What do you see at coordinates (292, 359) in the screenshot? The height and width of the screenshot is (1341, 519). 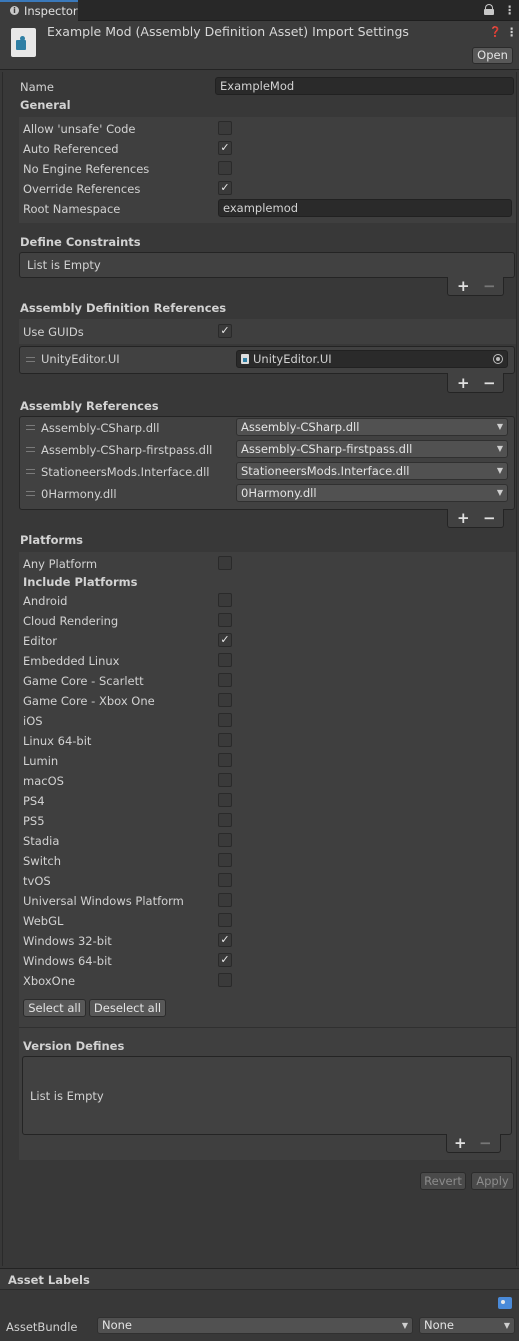 I see `asmdef-ref-value: UnityEditor.UI` at bounding box center [292, 359].